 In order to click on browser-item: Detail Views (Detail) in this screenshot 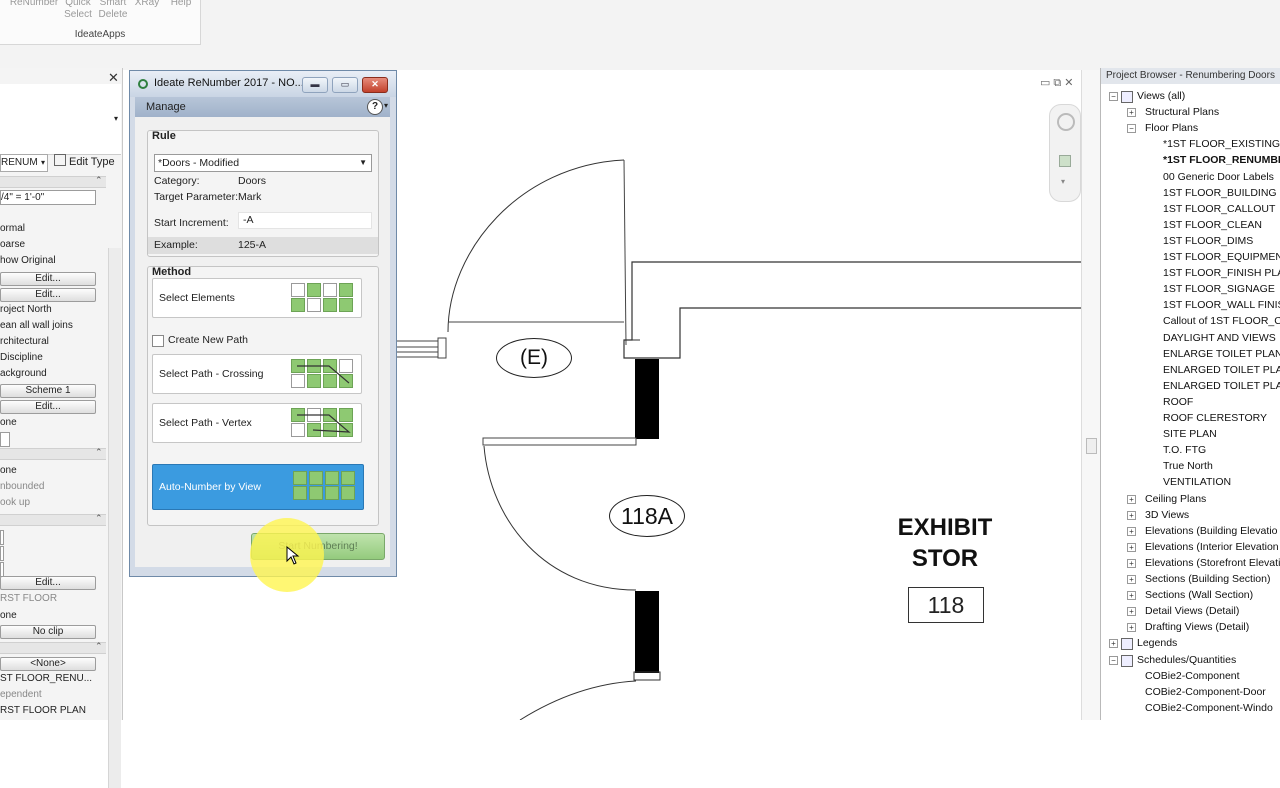, I will do `click(1192, 611)`.